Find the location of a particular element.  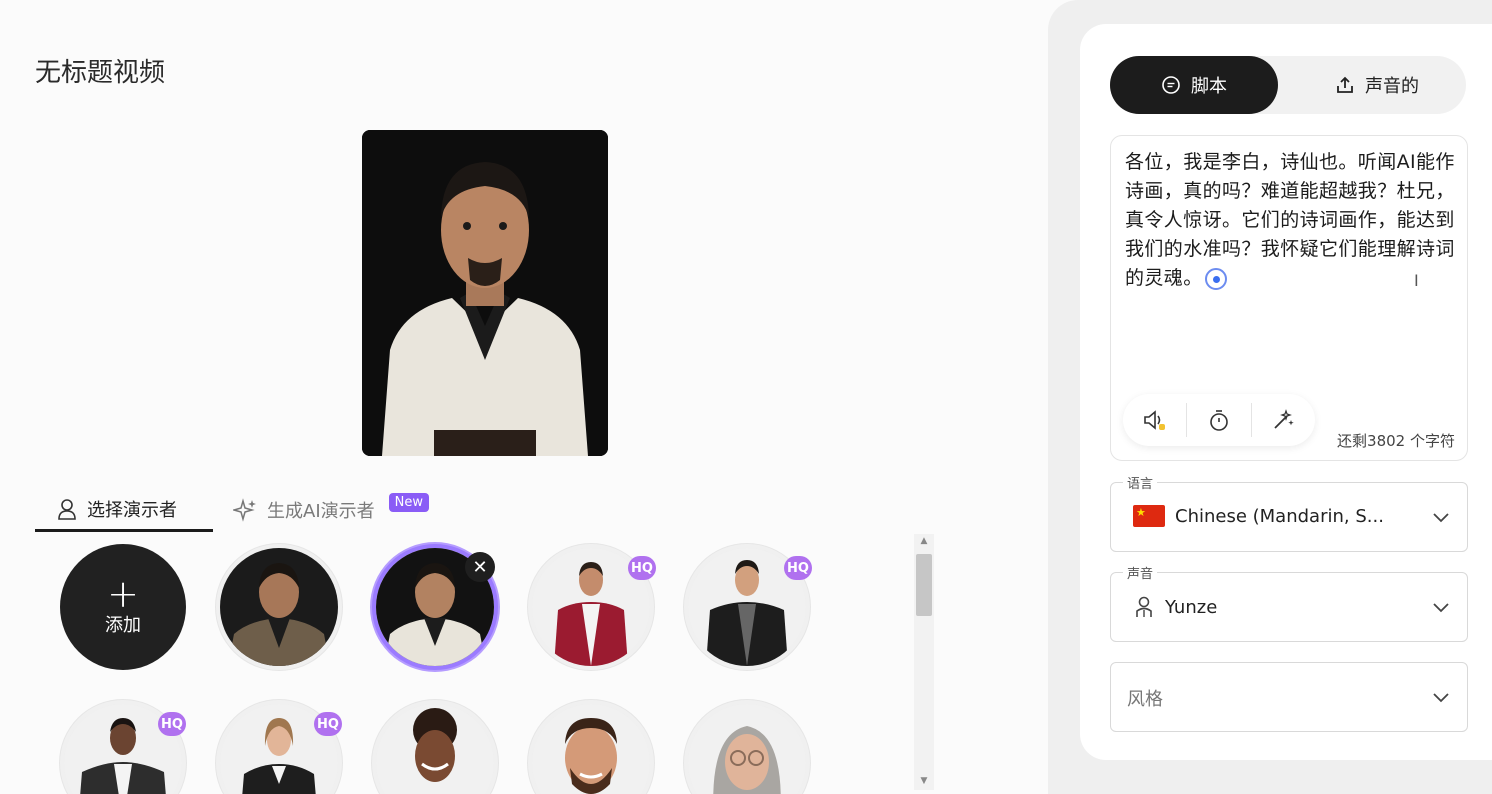

language-label: 语言 is located at coordinates (1140, 482).